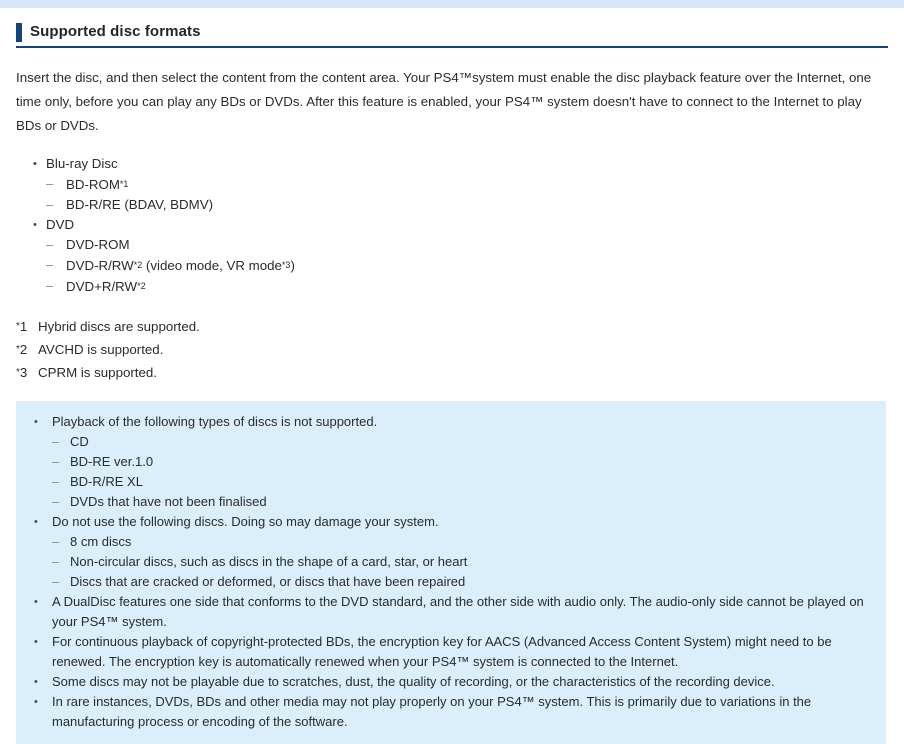 This screenshot has height=744, width=904. I want to click on list-item: – BD-ROM*1, so click(467, 184).